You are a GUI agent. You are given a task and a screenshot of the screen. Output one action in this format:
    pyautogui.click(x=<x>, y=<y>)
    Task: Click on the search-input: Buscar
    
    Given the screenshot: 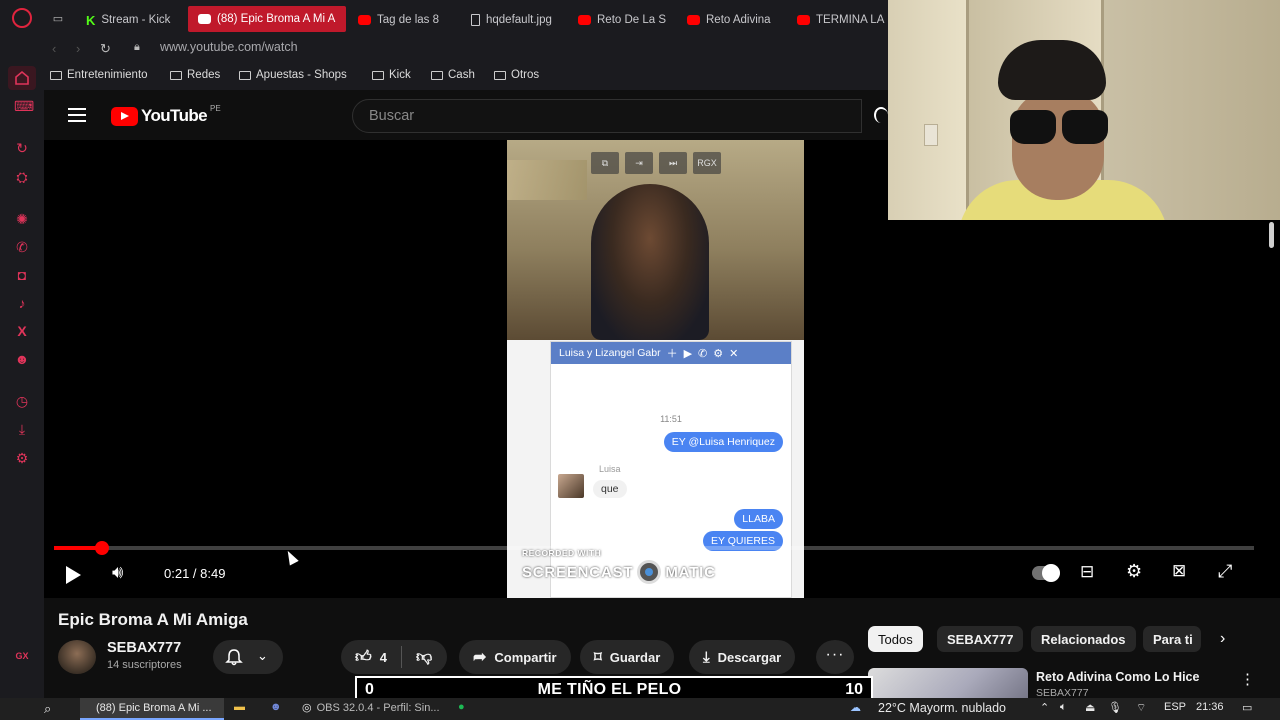 What is the action you would take?
    pyautogui.click(x=607, y=116)
    